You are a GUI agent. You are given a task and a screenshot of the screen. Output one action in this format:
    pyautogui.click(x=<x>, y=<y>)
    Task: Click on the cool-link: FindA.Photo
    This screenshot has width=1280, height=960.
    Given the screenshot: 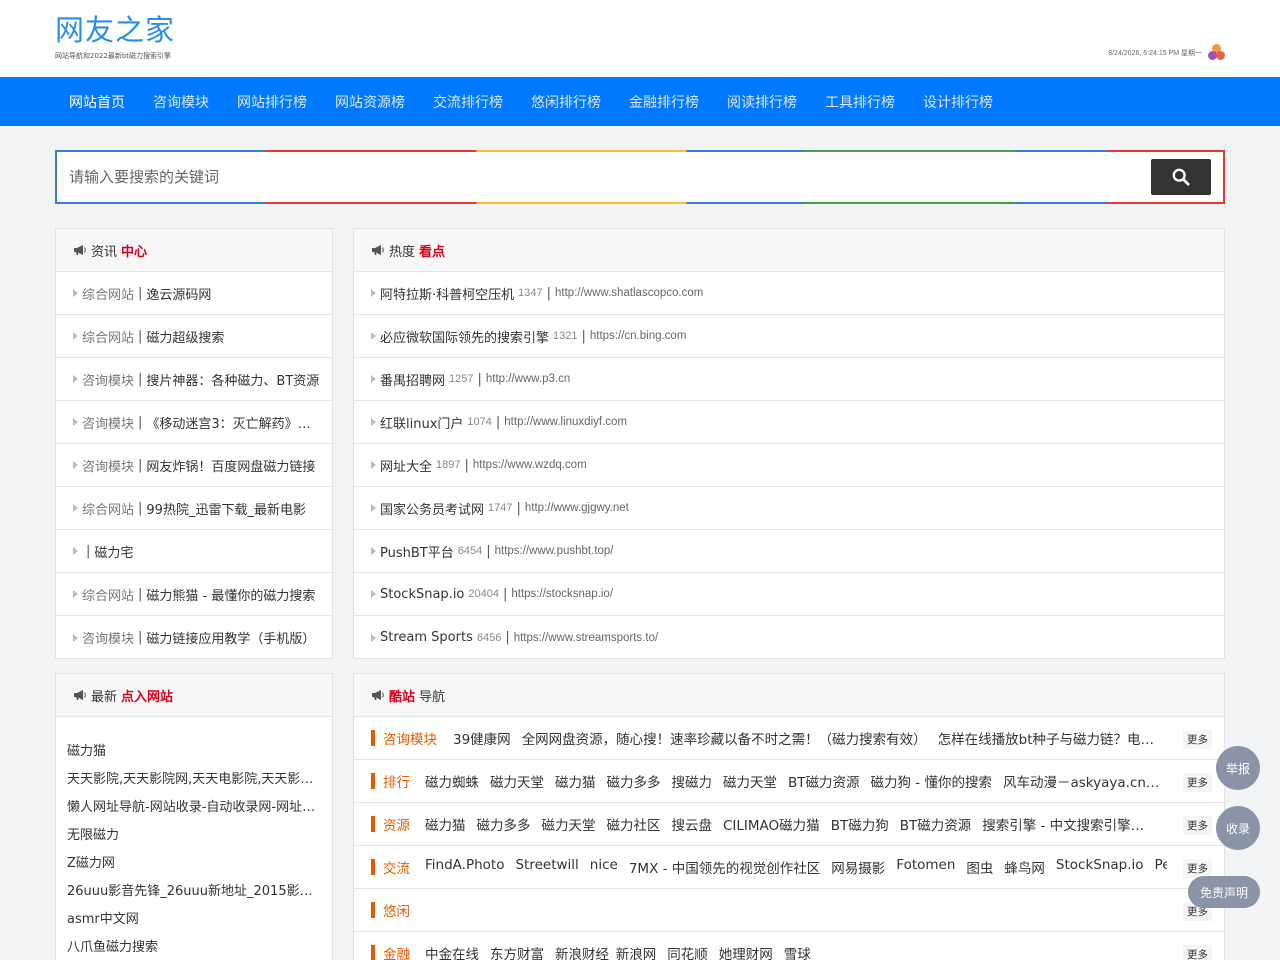 What is the action you would take?
    pyautogui.click(x=464, y=867)
    